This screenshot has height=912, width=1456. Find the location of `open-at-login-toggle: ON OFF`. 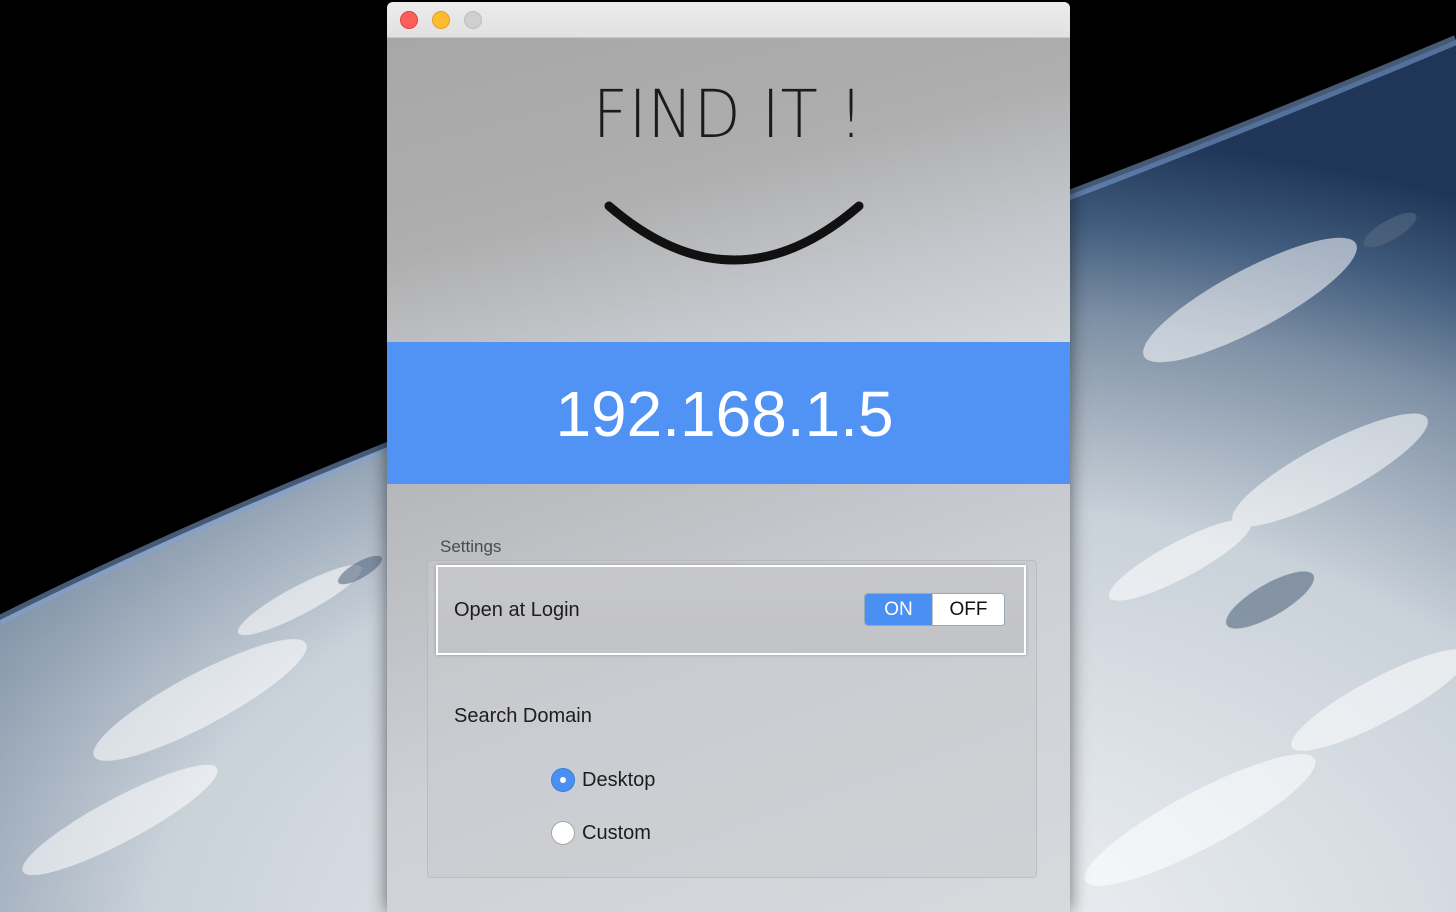

open-at-login-toggle: ON OFF is located at coordinates (934, 609).